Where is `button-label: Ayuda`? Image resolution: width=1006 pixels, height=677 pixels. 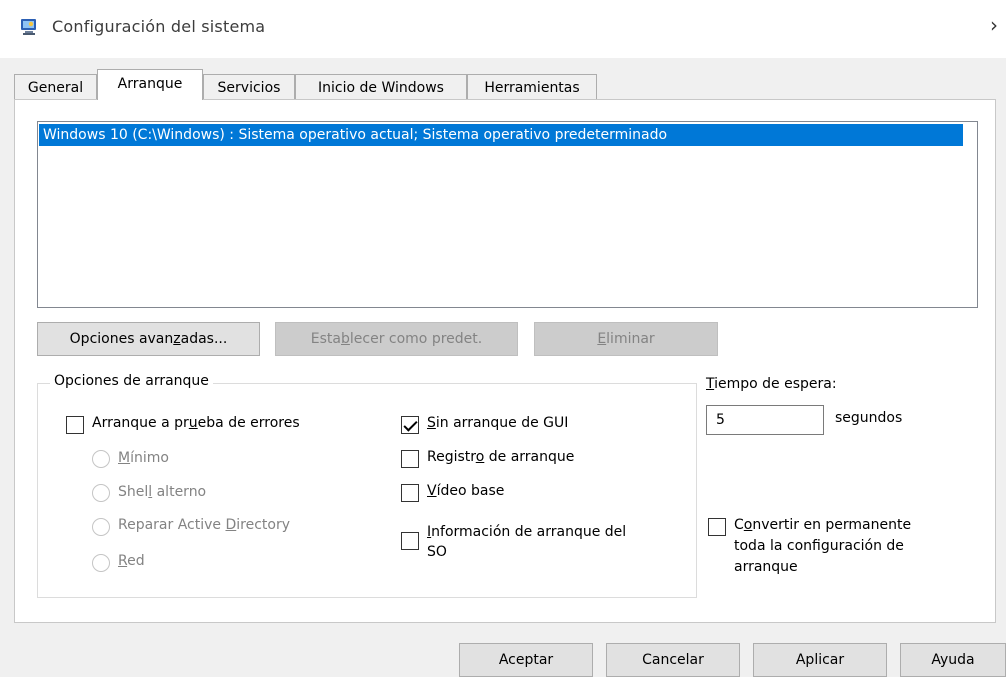
button-label: Ayuda is located at coordinates (953, 660).